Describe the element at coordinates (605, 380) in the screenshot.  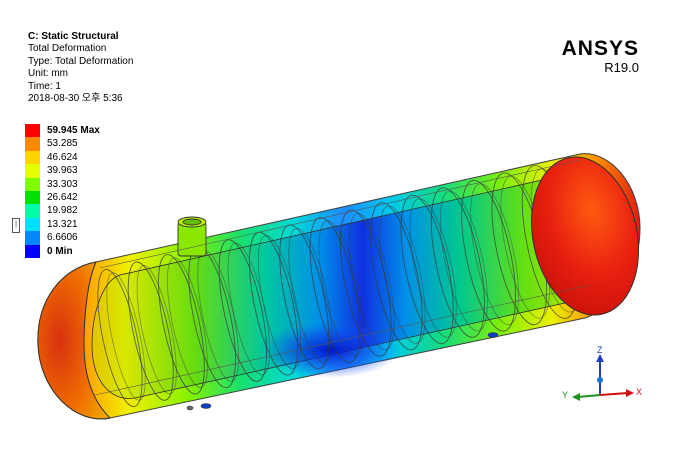
I see `coordinate-triad: Z Y X` at that location.